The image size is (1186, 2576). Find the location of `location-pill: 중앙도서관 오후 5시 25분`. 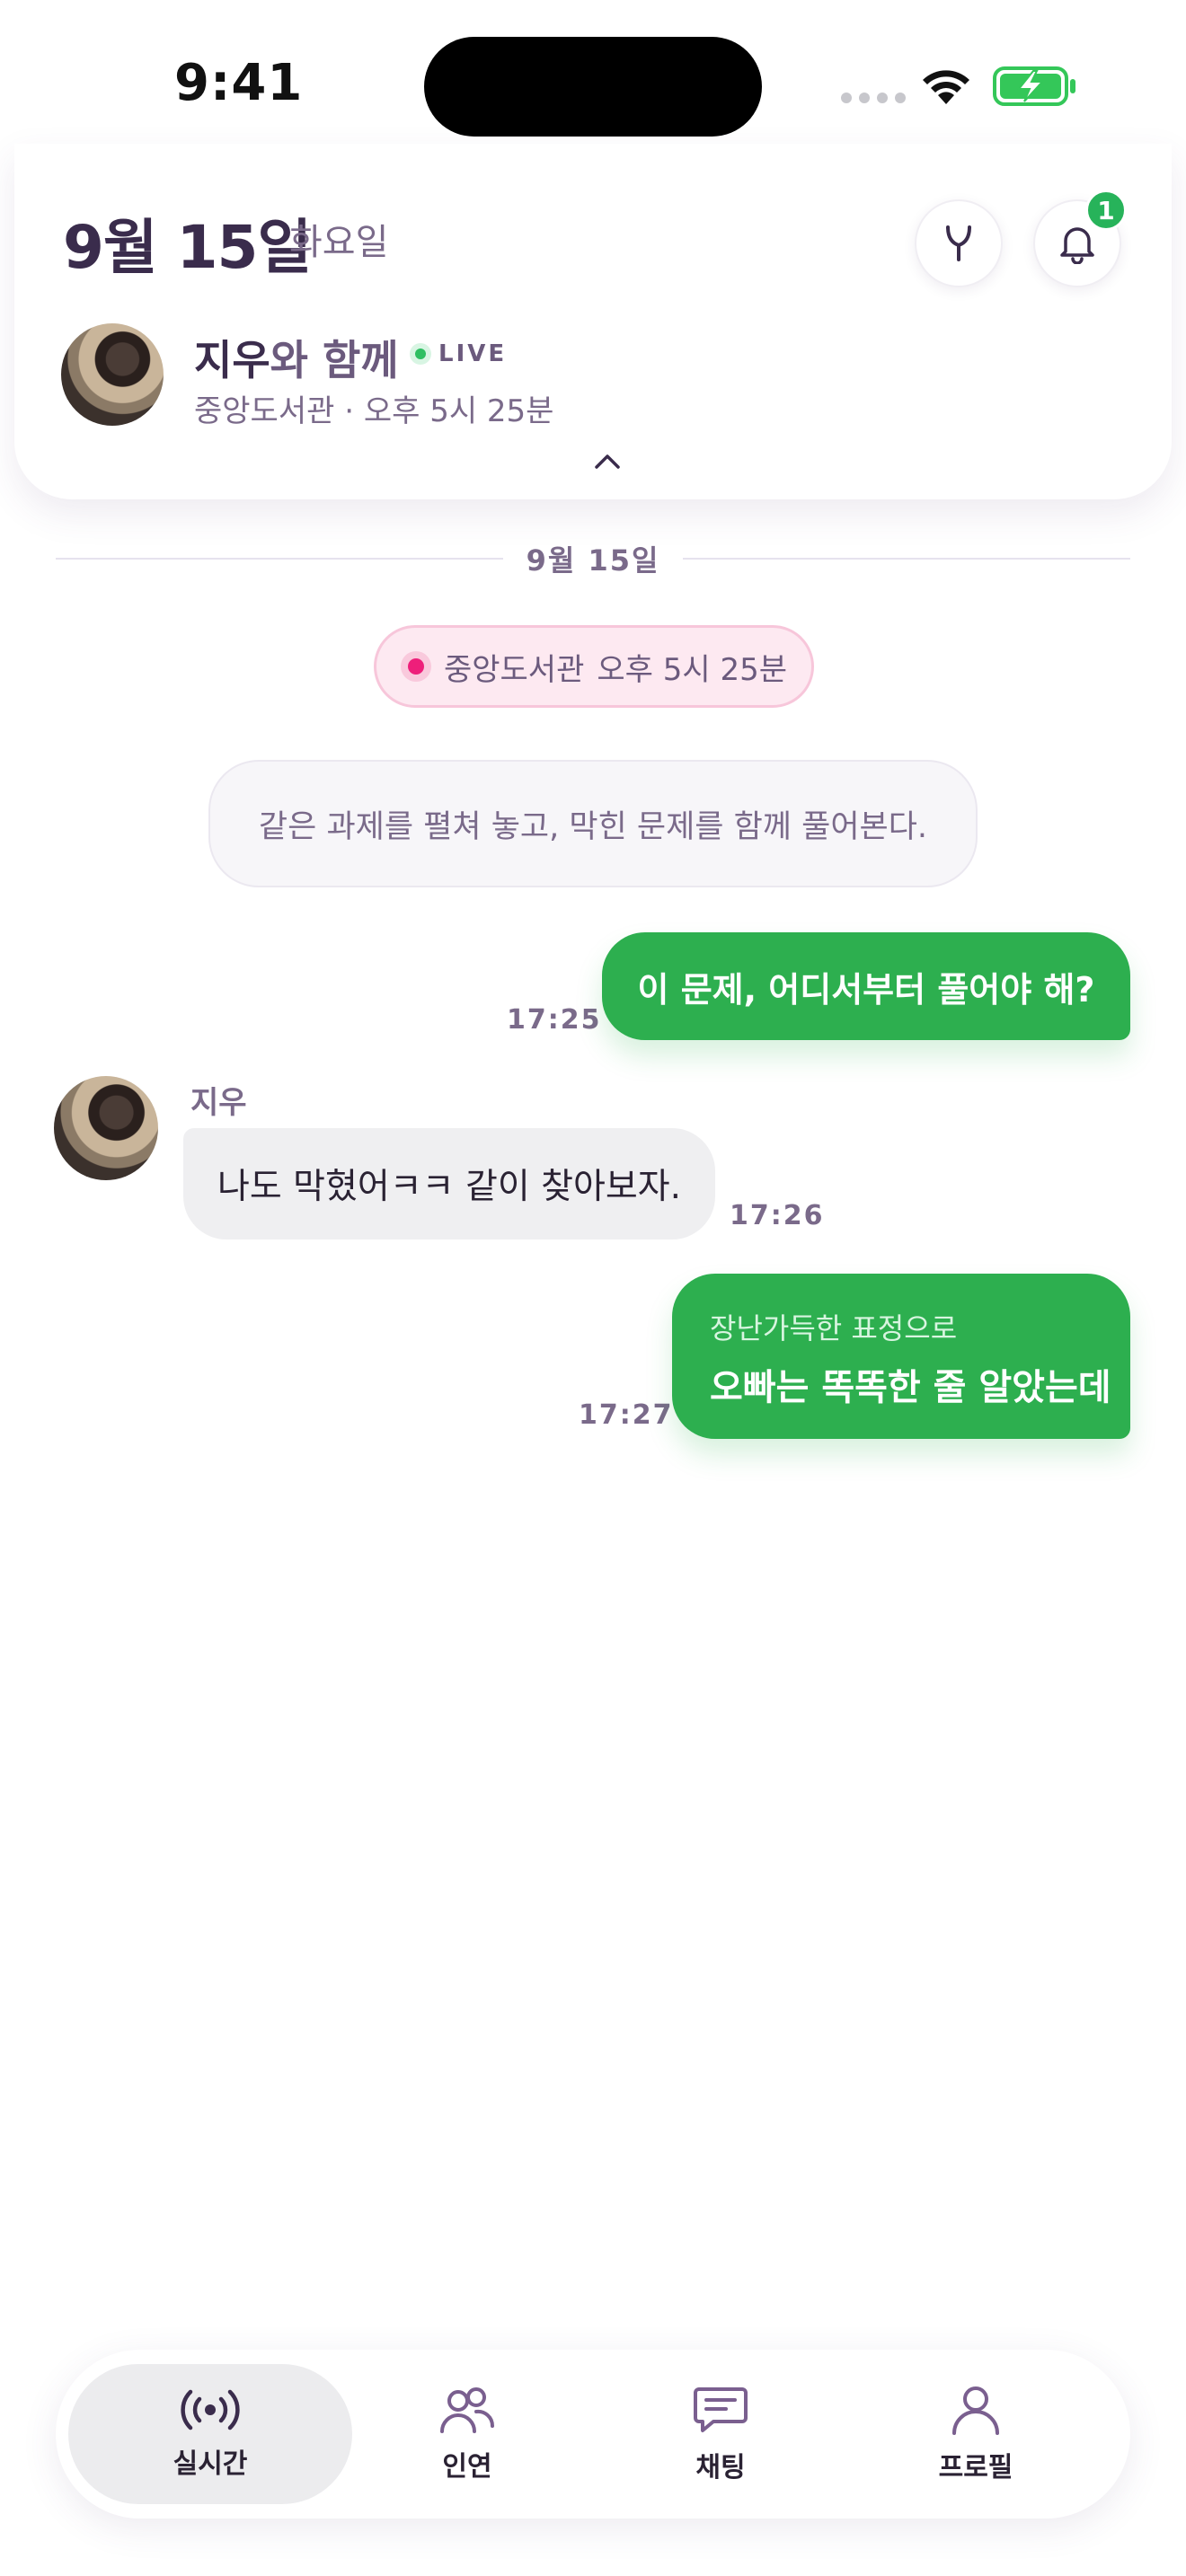

location-pill: 중앙도서관 오후 5시 25분 is located at coordinates (594, 666).